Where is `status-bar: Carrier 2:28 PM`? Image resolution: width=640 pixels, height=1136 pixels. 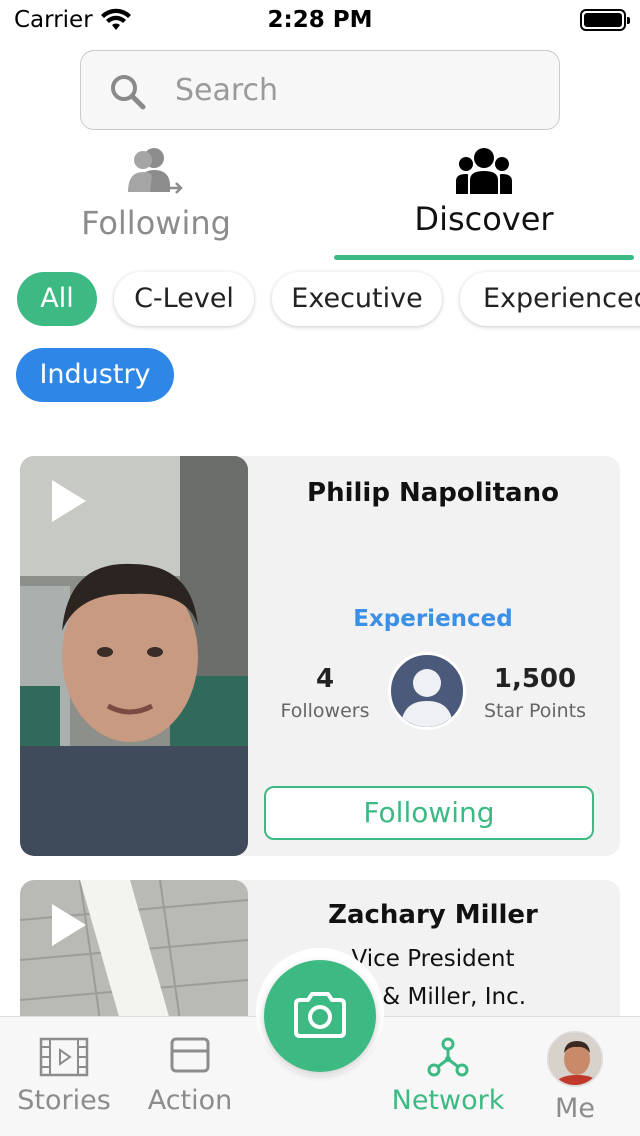 status-bar: Carrier 2:28 PM is located at coordinates (320, 20).